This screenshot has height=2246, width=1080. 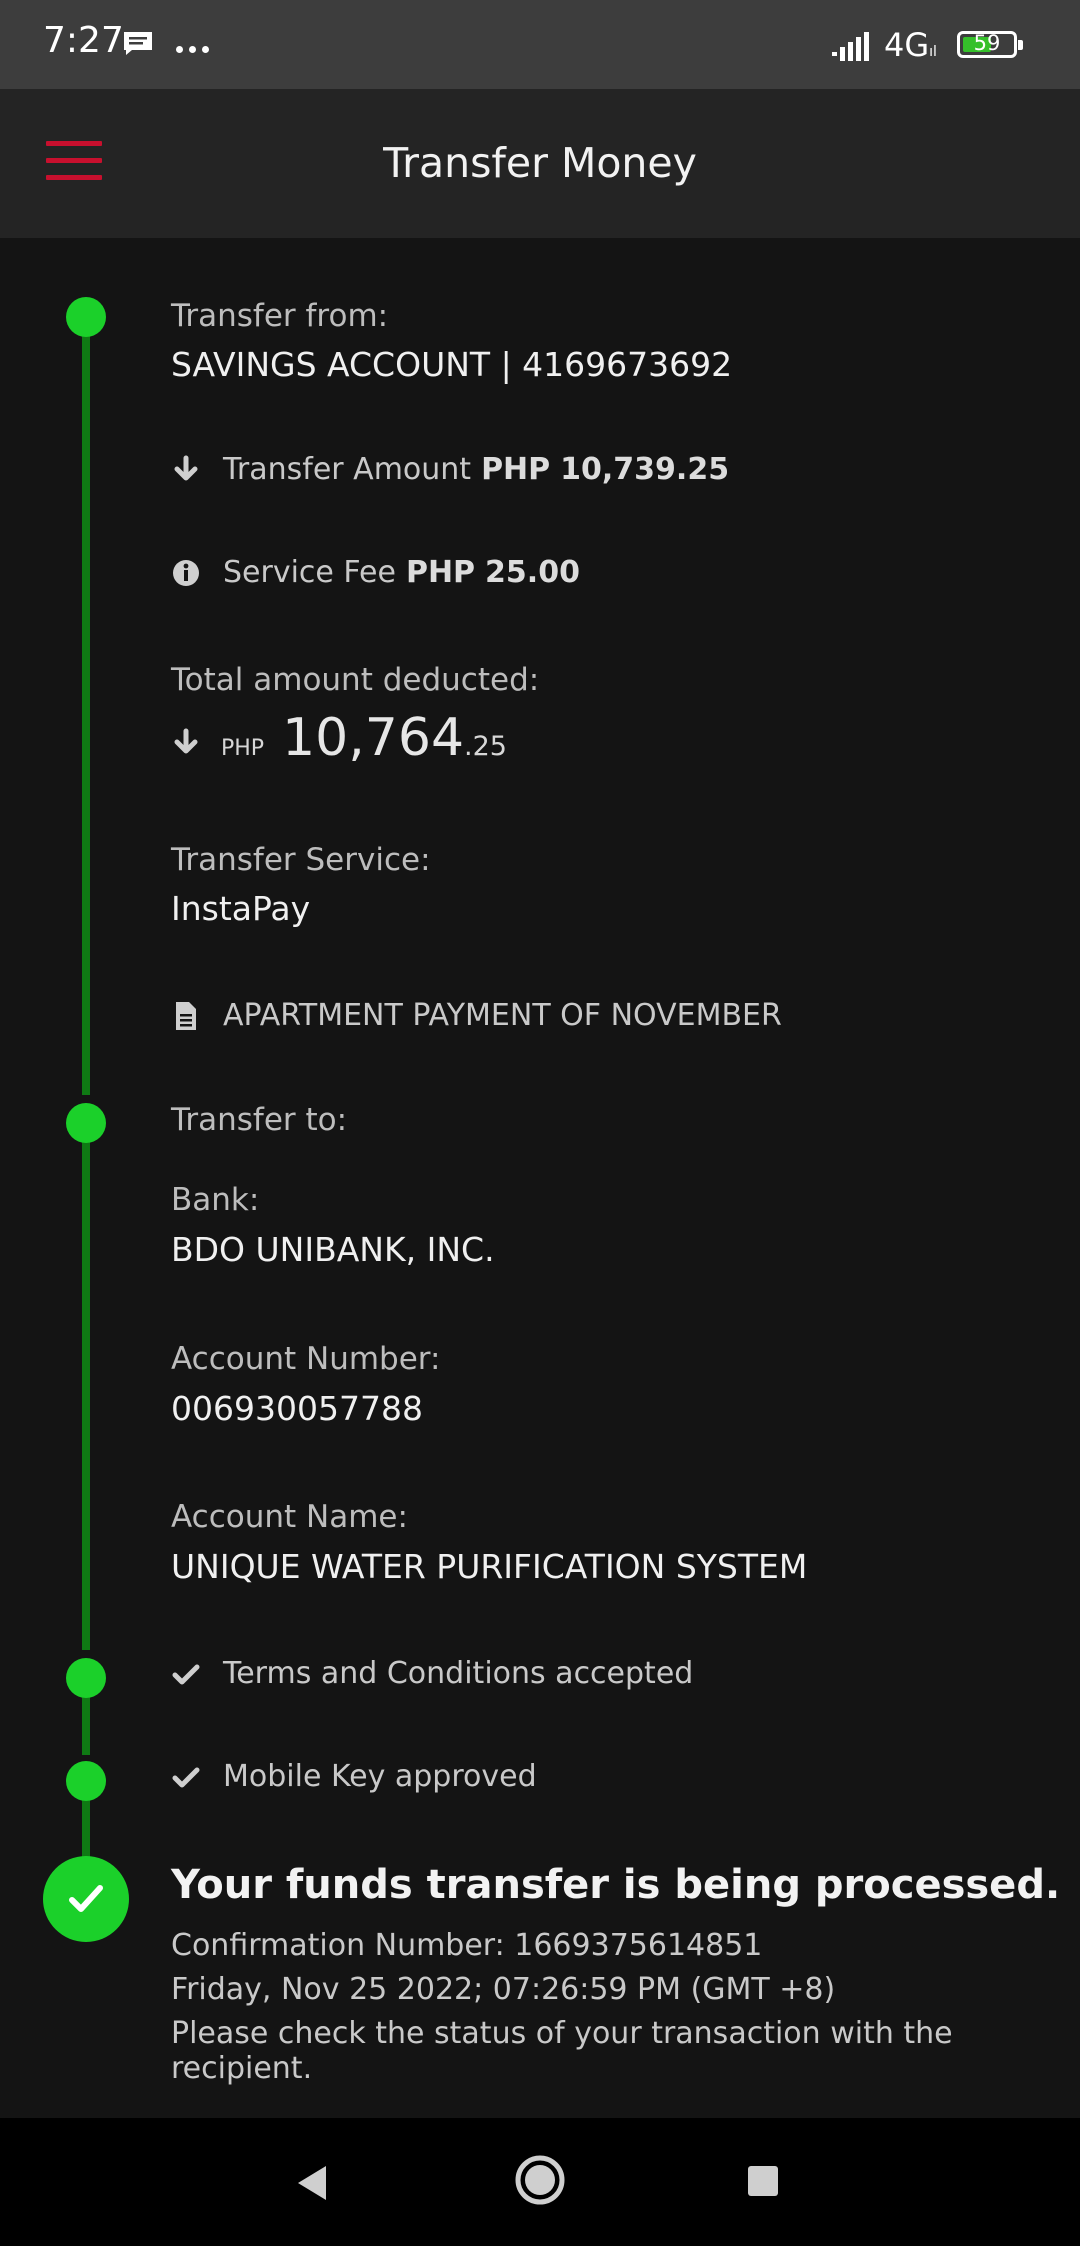 I want to click on more-notifications-icon, so click(x=195, y=47).